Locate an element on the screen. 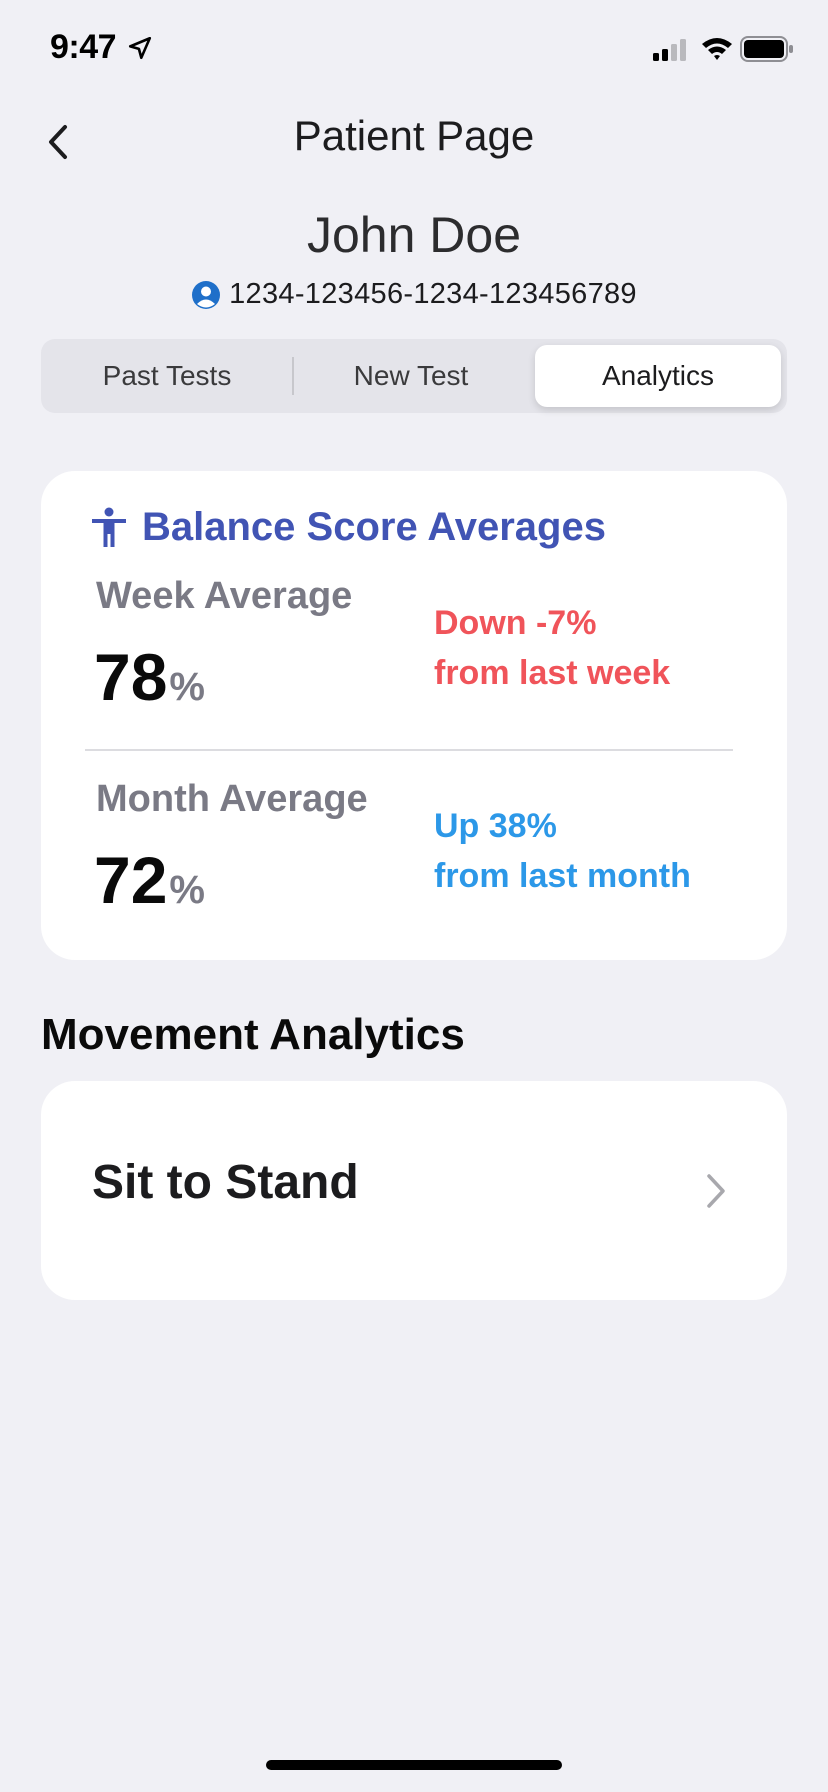 Image resolution: width=828 pixels, height=1792 pixels. week-average-number: 78 is located at coordinates (131, 677).